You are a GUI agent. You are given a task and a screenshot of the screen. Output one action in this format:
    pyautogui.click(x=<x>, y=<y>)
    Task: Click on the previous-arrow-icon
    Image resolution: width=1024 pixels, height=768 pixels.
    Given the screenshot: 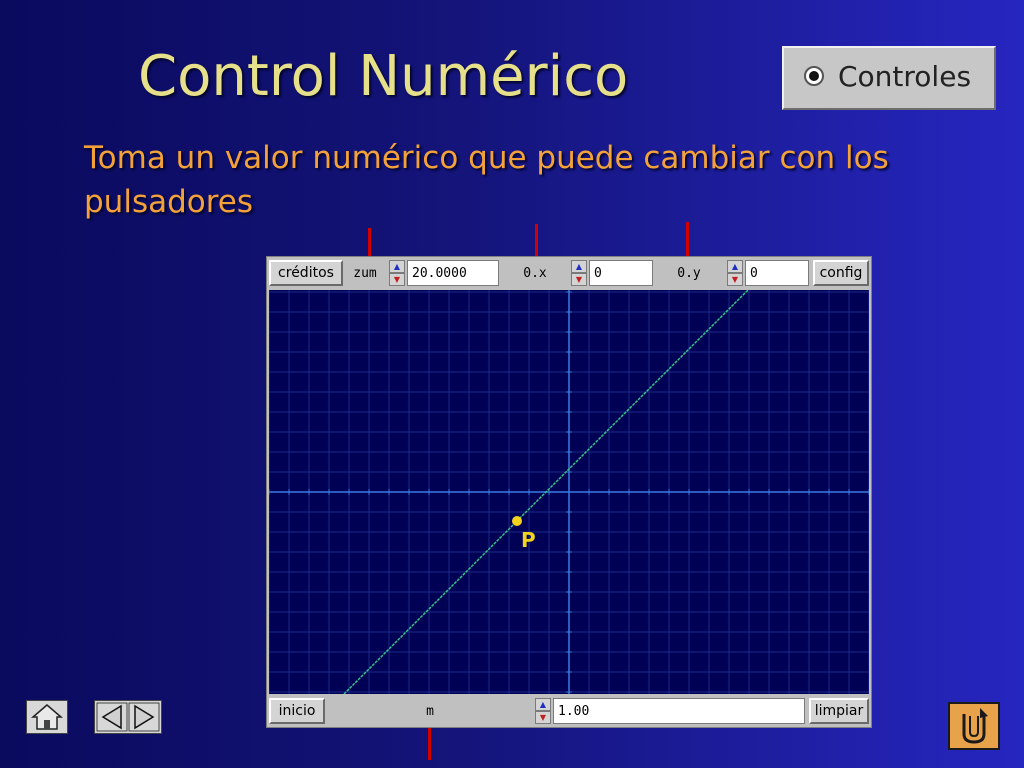 What is the action you would take?
    pyautogui.click(x=112, y=717)
    